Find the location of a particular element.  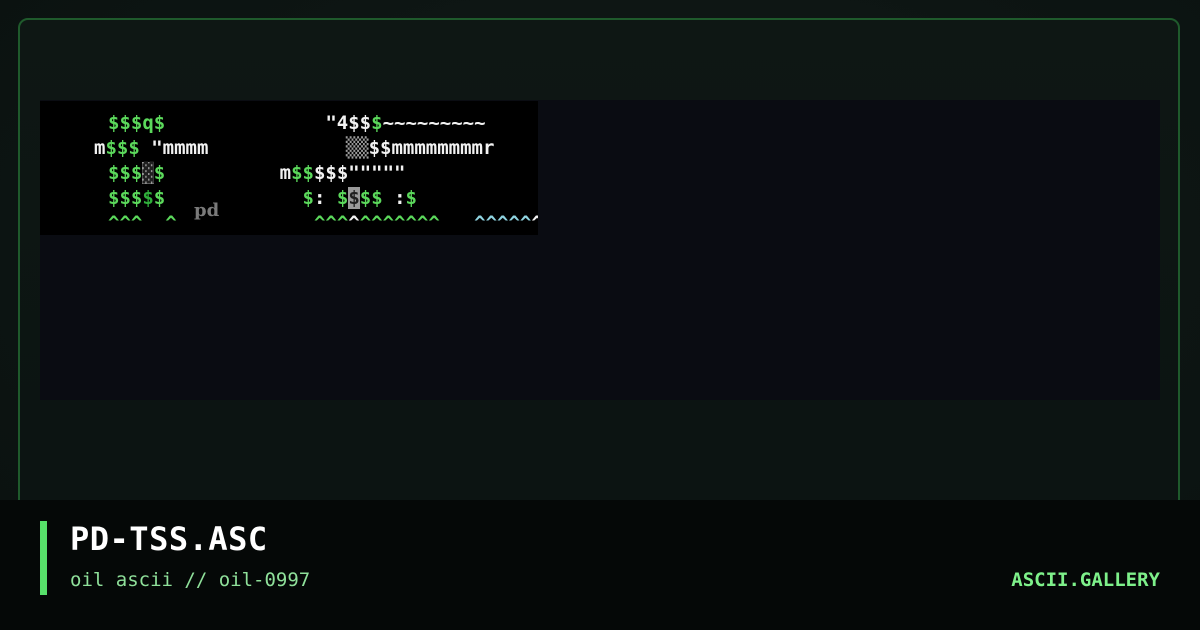

art-line-3: $$$▓$ m$$$$$""""" is located at coordinates (257, 173).